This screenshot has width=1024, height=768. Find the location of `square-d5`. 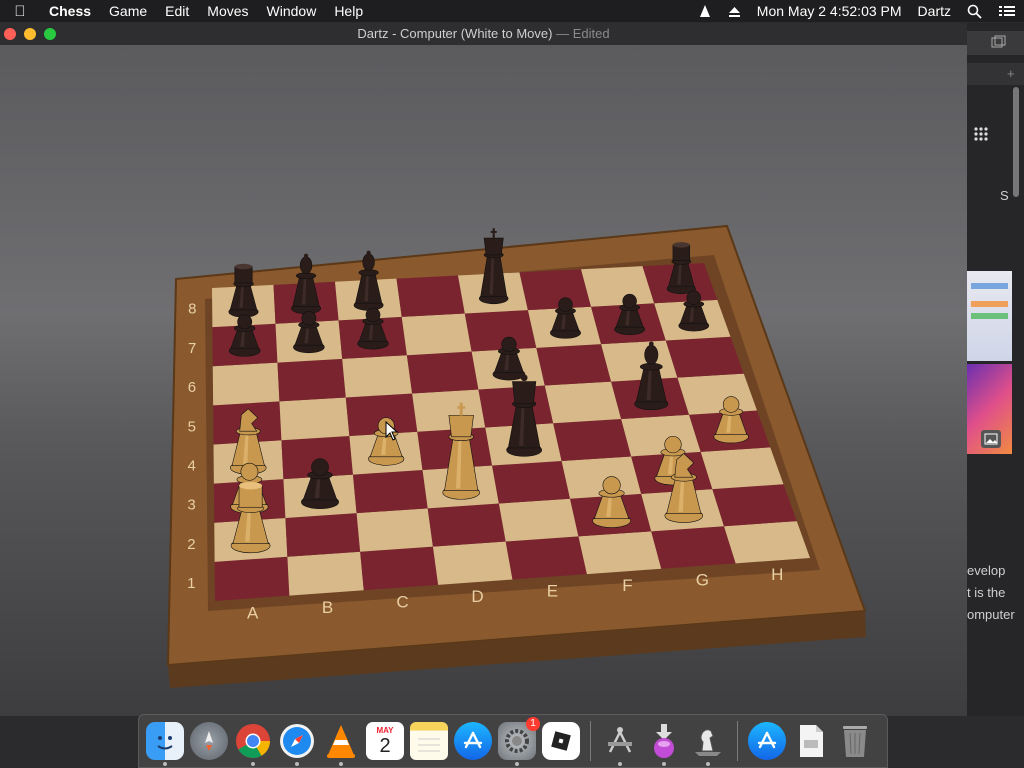

square-d5 is located at coordinates (449, 410).